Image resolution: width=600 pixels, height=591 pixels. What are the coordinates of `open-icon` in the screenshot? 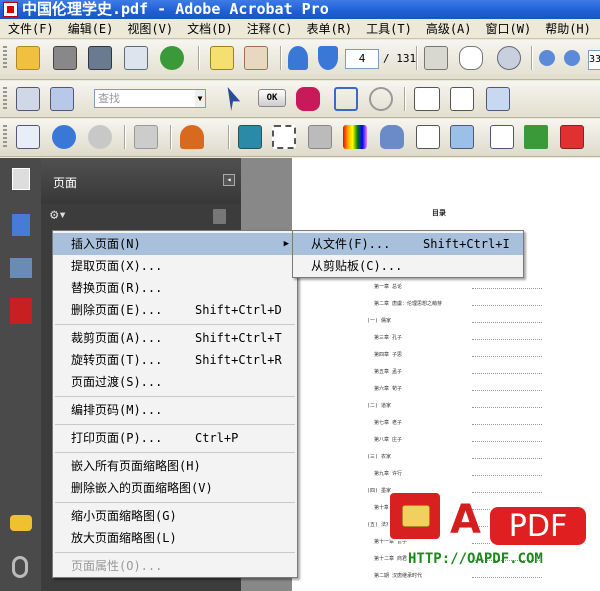 It's located at (28, 58).